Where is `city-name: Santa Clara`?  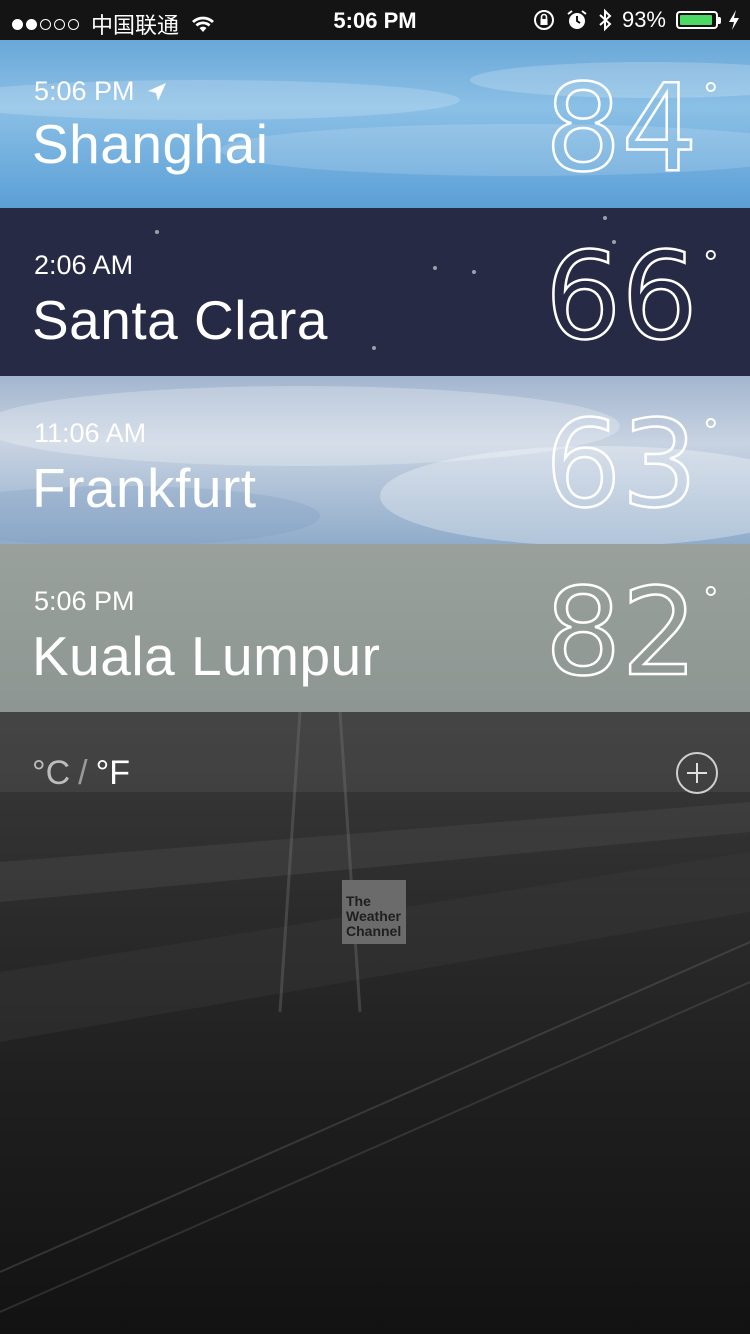
city-name: Santa Clara is located at coordinates (180, 320).